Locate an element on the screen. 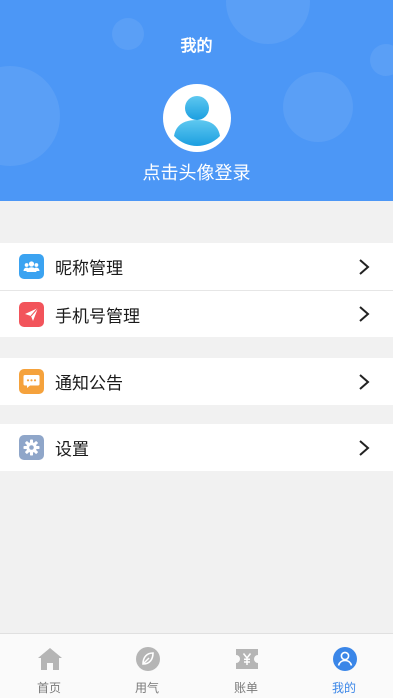 The height and width of the screenshot is (698, 393). paper-plane-icon is located at coordinates (31, 314).